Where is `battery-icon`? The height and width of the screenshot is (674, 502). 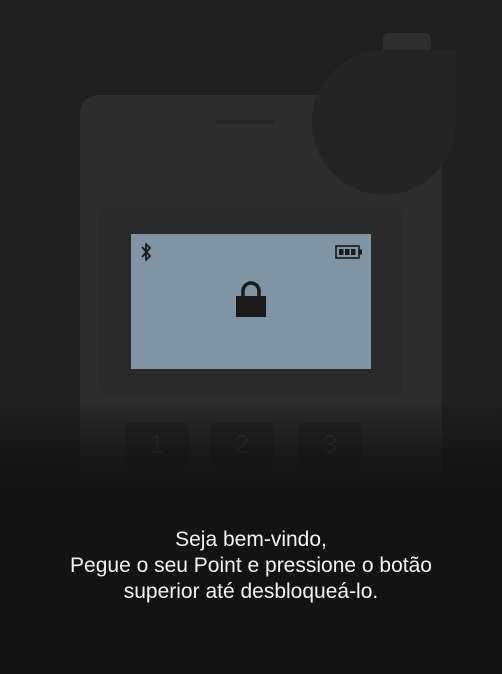
battery-icon is located at coordinates (348, 252).